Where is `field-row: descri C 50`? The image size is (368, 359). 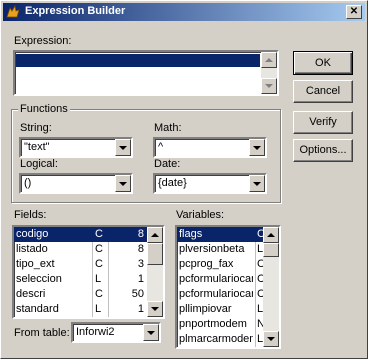 field-row: descri C 50 is located at coordinates (80, 294).